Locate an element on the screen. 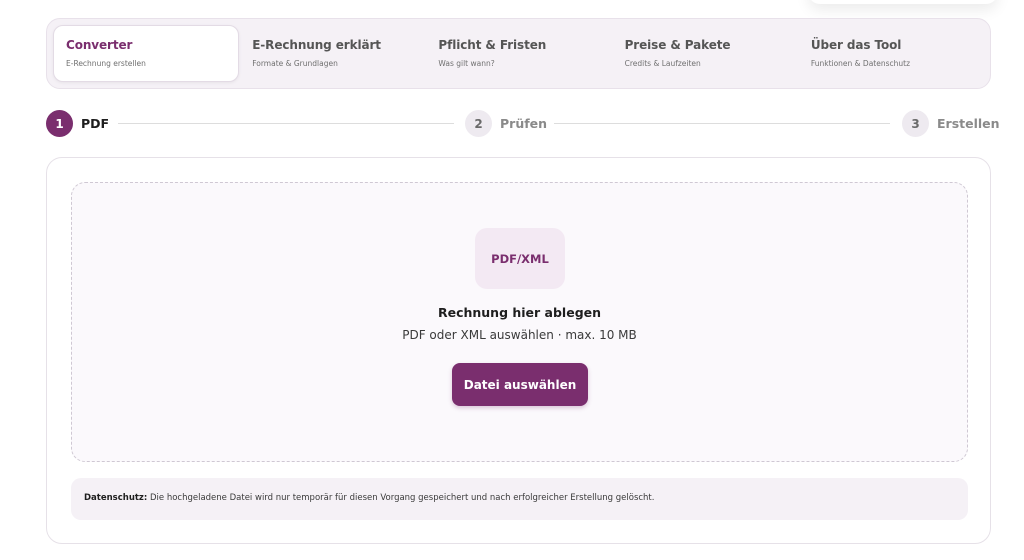  step-number: 3 is located at coordinates (915, 123).